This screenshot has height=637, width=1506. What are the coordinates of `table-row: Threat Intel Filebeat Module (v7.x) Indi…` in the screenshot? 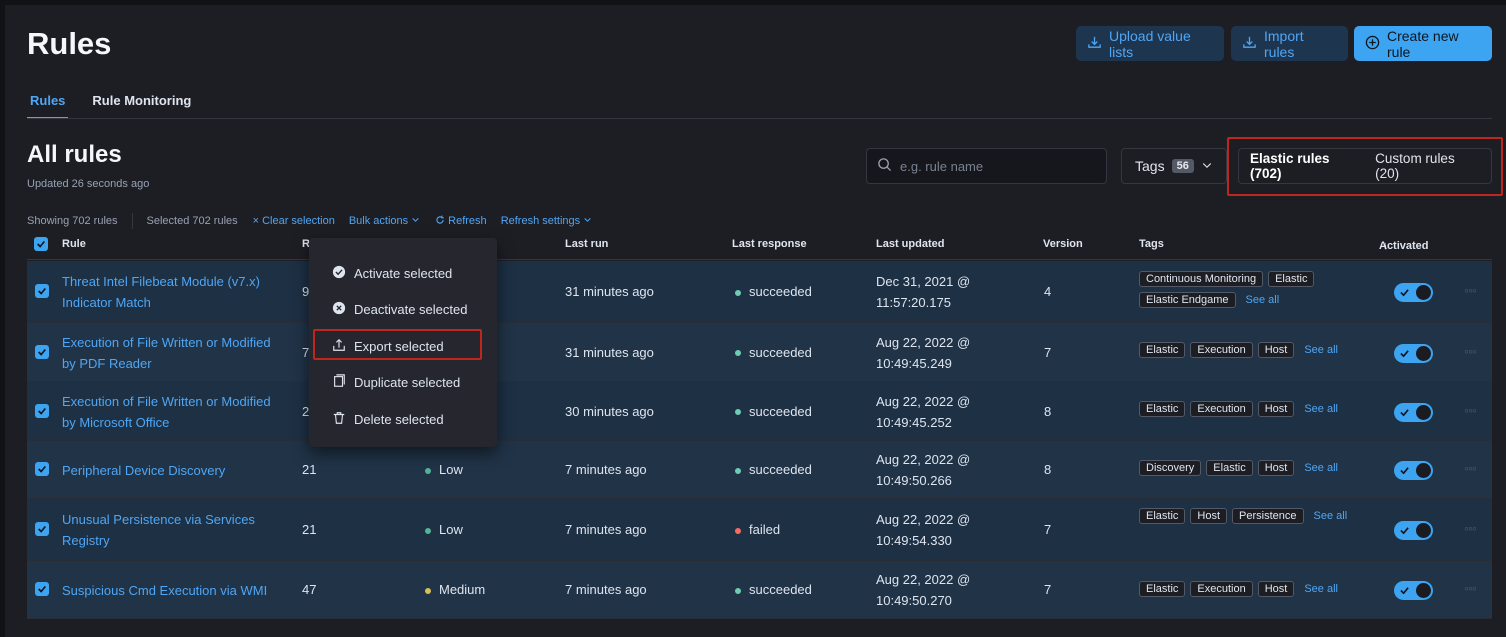 It's located at (759, 292).